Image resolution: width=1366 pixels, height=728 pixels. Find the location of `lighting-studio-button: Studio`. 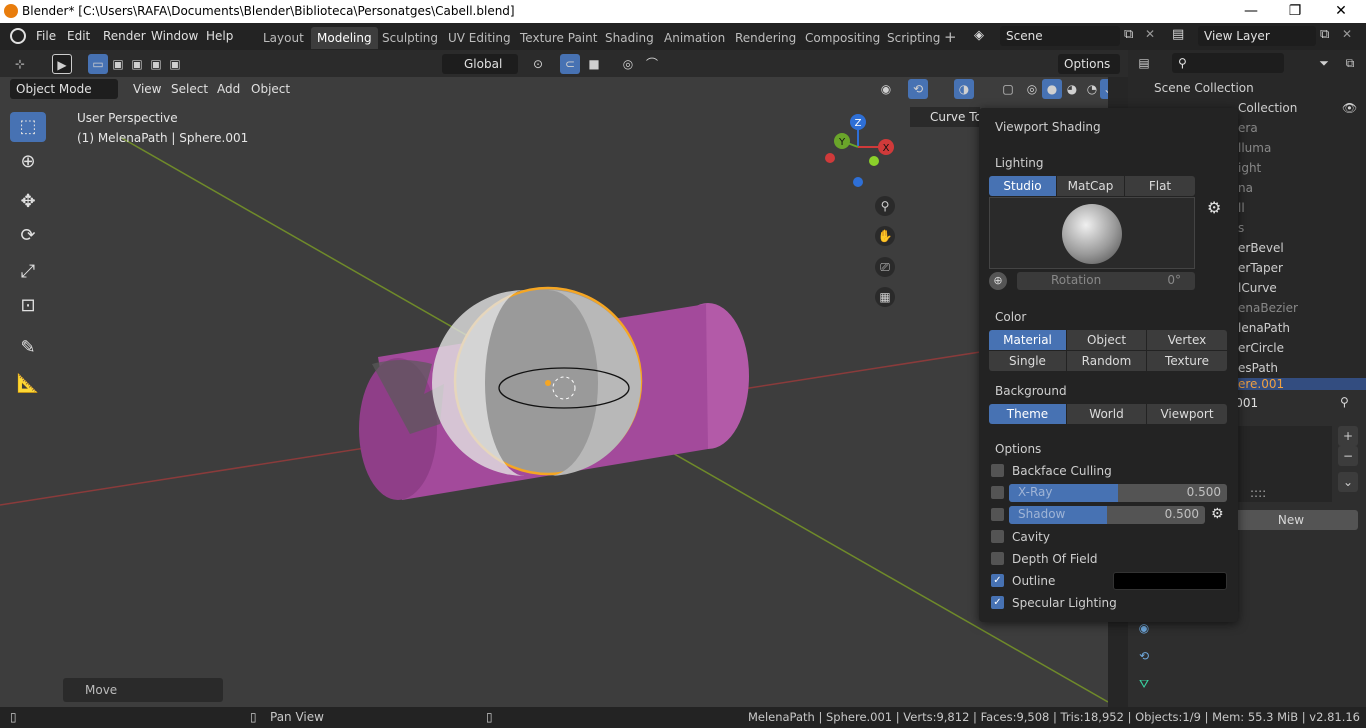

lighting-studio-button: Studio is located at coordinates (1022, 186).